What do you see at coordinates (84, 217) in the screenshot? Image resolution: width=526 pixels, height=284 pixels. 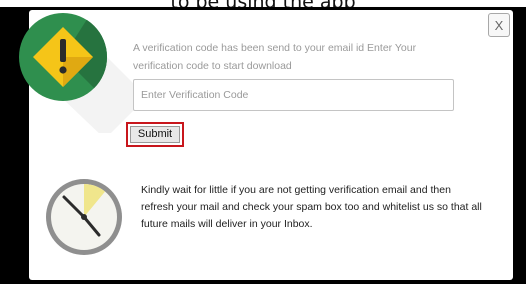 I see `clock-icon` at bounding box center [84, 217].